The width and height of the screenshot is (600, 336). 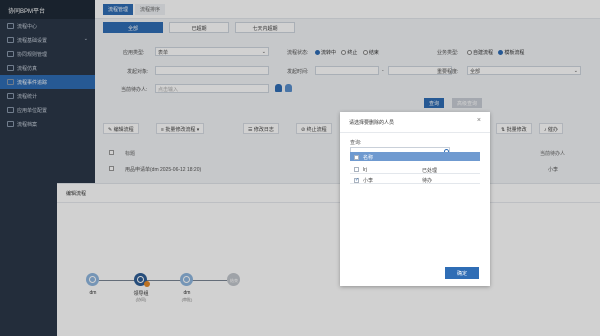 I want to click on close-icon: ×, so click(x=479, y=120).